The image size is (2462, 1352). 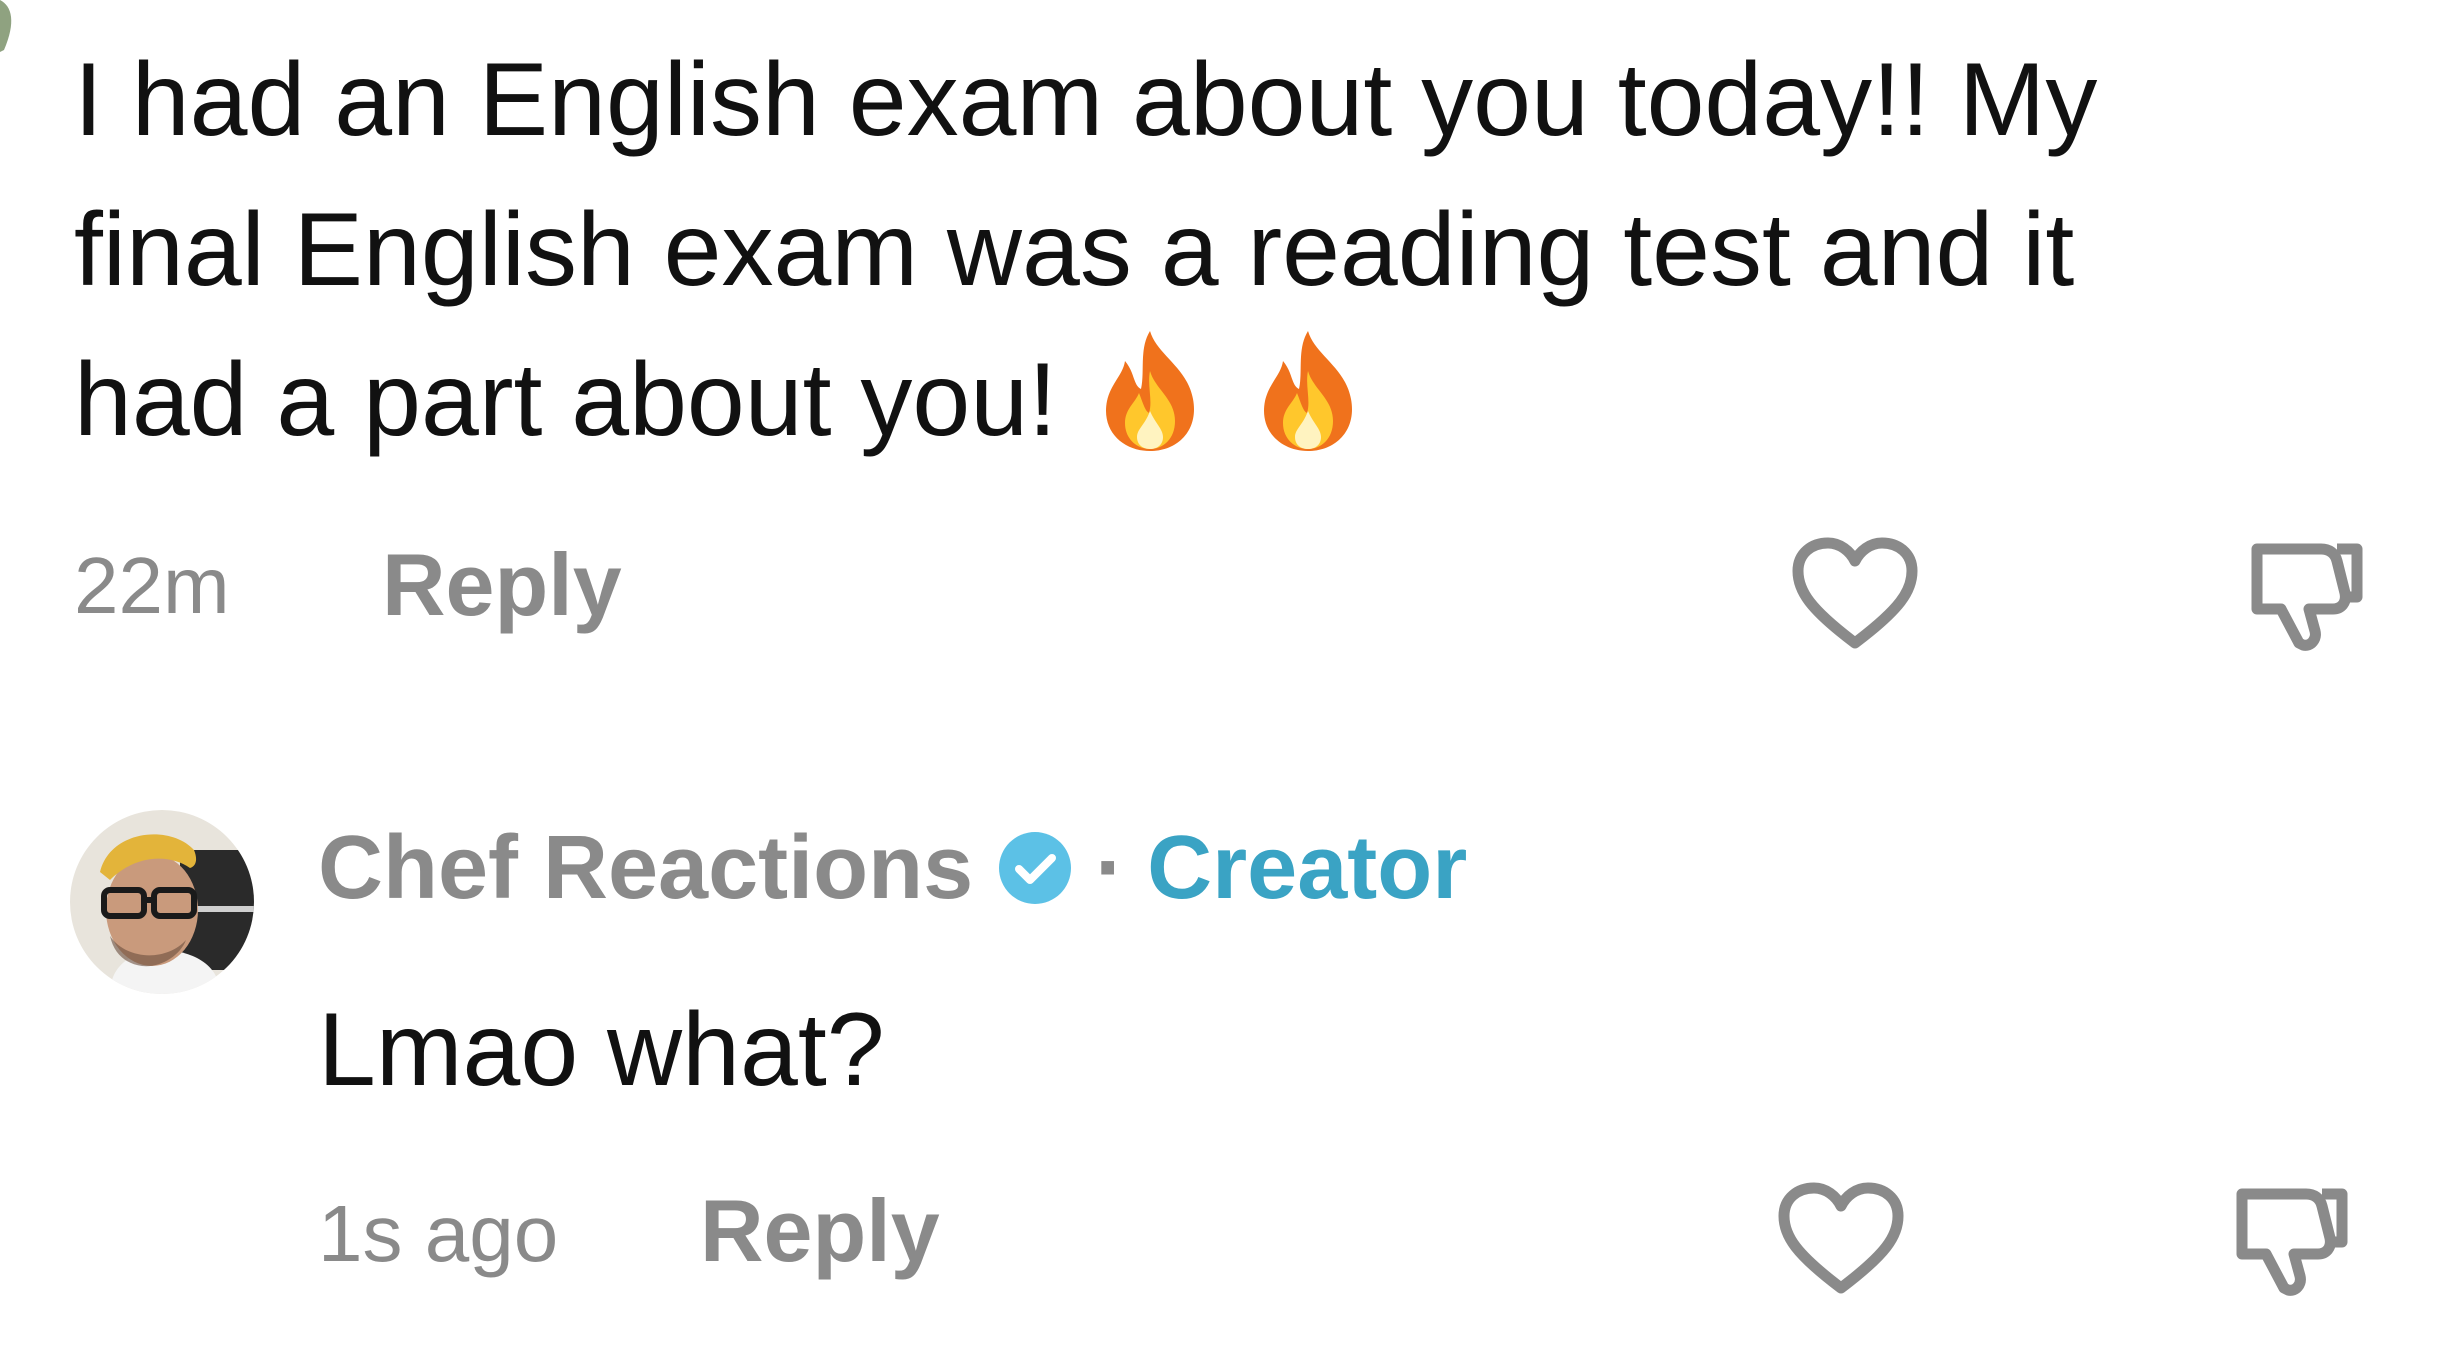 I want to click on comment-text-line-3-text: had a part about you!, so click(x=565, y=400).